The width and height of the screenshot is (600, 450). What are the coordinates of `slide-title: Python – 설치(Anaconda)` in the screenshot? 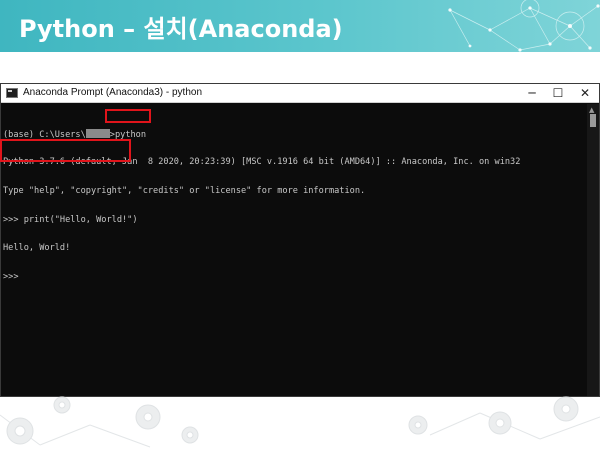 It's located at (181, 29).